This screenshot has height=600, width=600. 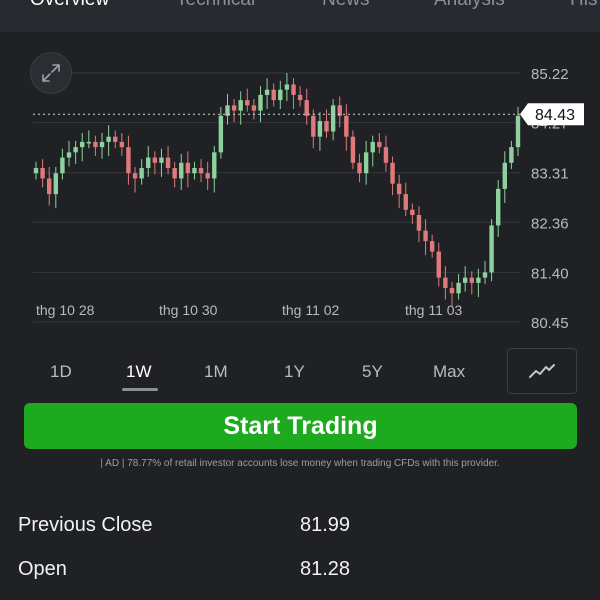 I want to click on tab-overview: Overview, so click(x=69, y=5).